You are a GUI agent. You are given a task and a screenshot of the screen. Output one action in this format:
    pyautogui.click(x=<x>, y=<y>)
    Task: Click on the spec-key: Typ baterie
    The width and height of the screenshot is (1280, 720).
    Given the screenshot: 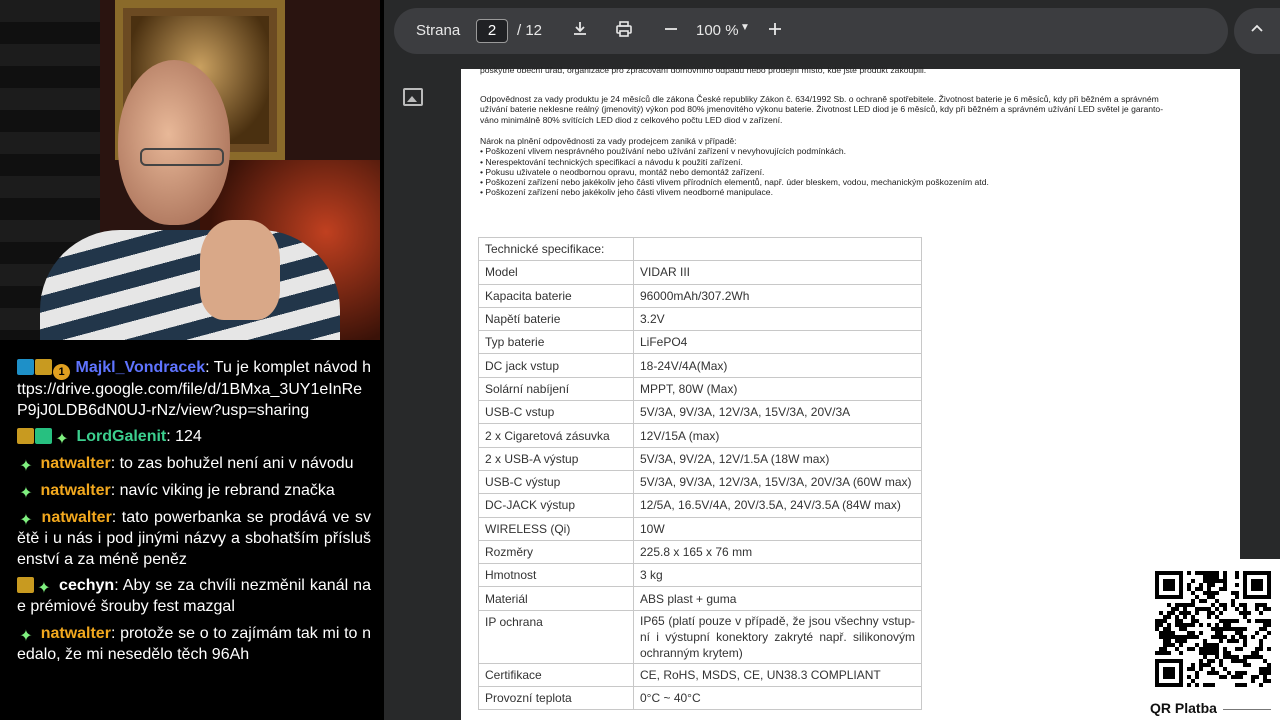 What is the action you would take?
    pyautogui.click(x=556, y=342)
    